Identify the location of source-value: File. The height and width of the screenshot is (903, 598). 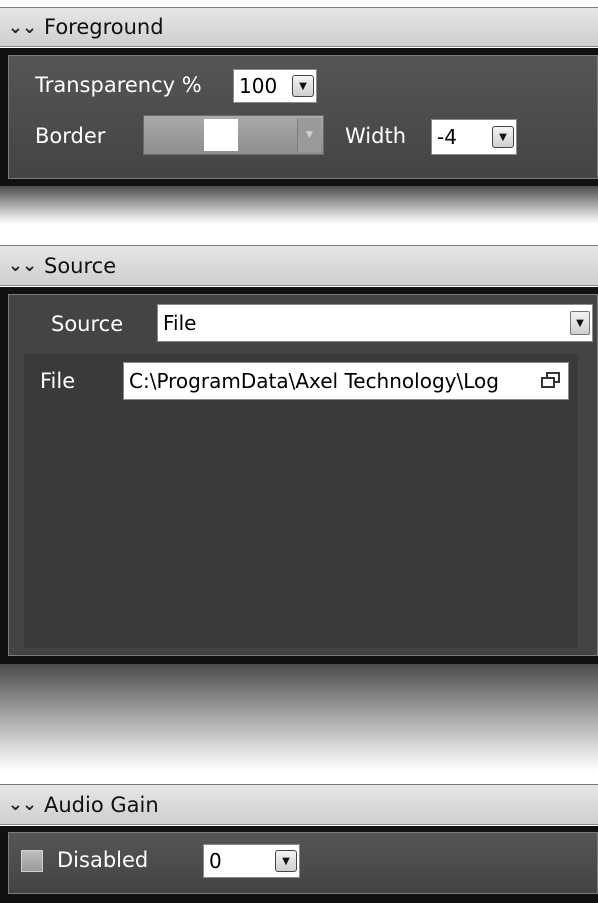
(180, 323).